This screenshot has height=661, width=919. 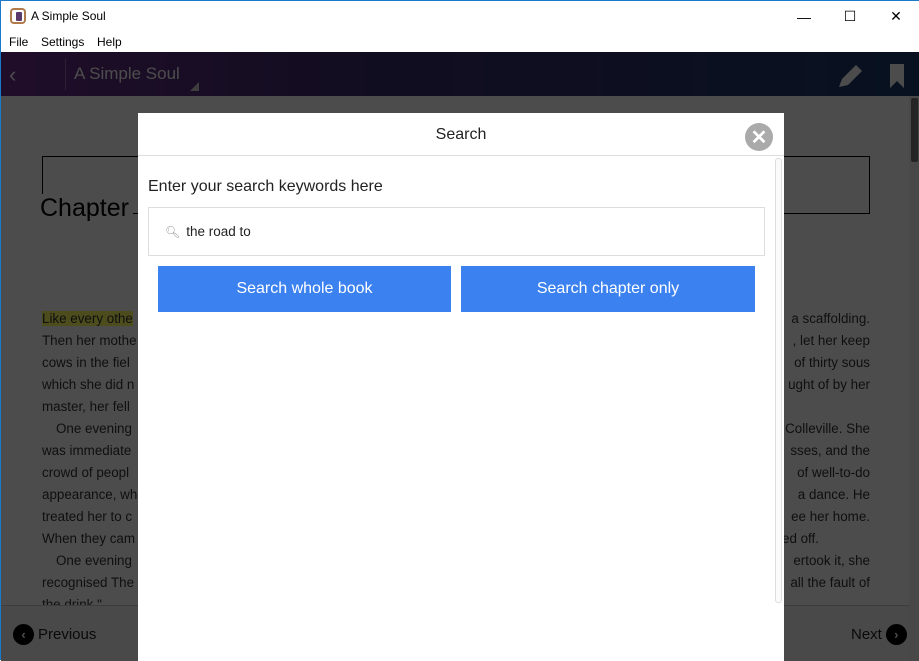 What do you see at coordinates (896, 634) in the screenshot?
I see `chevron-right-icon: ›` at bounding box center [896, 634].